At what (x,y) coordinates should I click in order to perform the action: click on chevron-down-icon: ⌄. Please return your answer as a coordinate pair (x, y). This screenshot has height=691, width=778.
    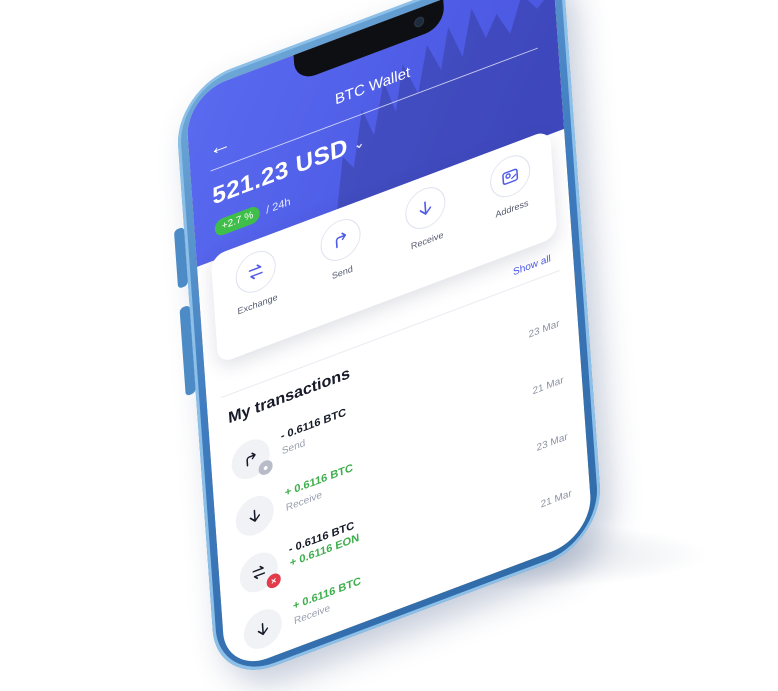
    Looking at the image, I should click on (360, 144).